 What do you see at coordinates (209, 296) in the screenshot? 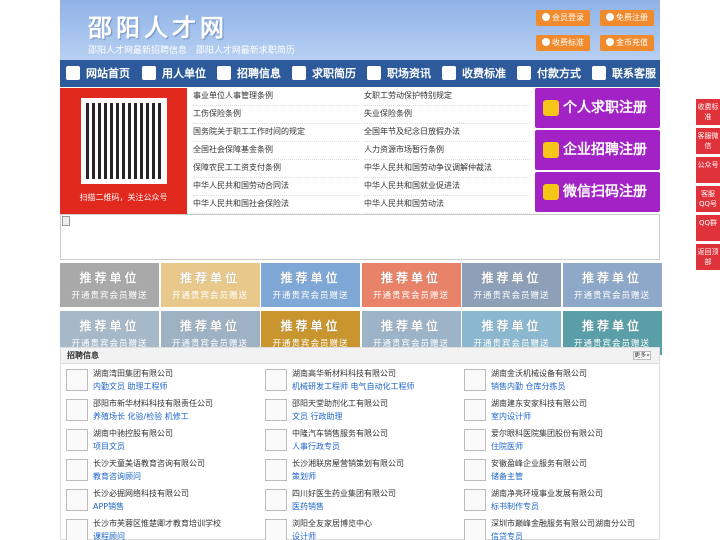
I see `tile-subtitle: 开通贵宾会员赠送` at bounding box center [209, 296].